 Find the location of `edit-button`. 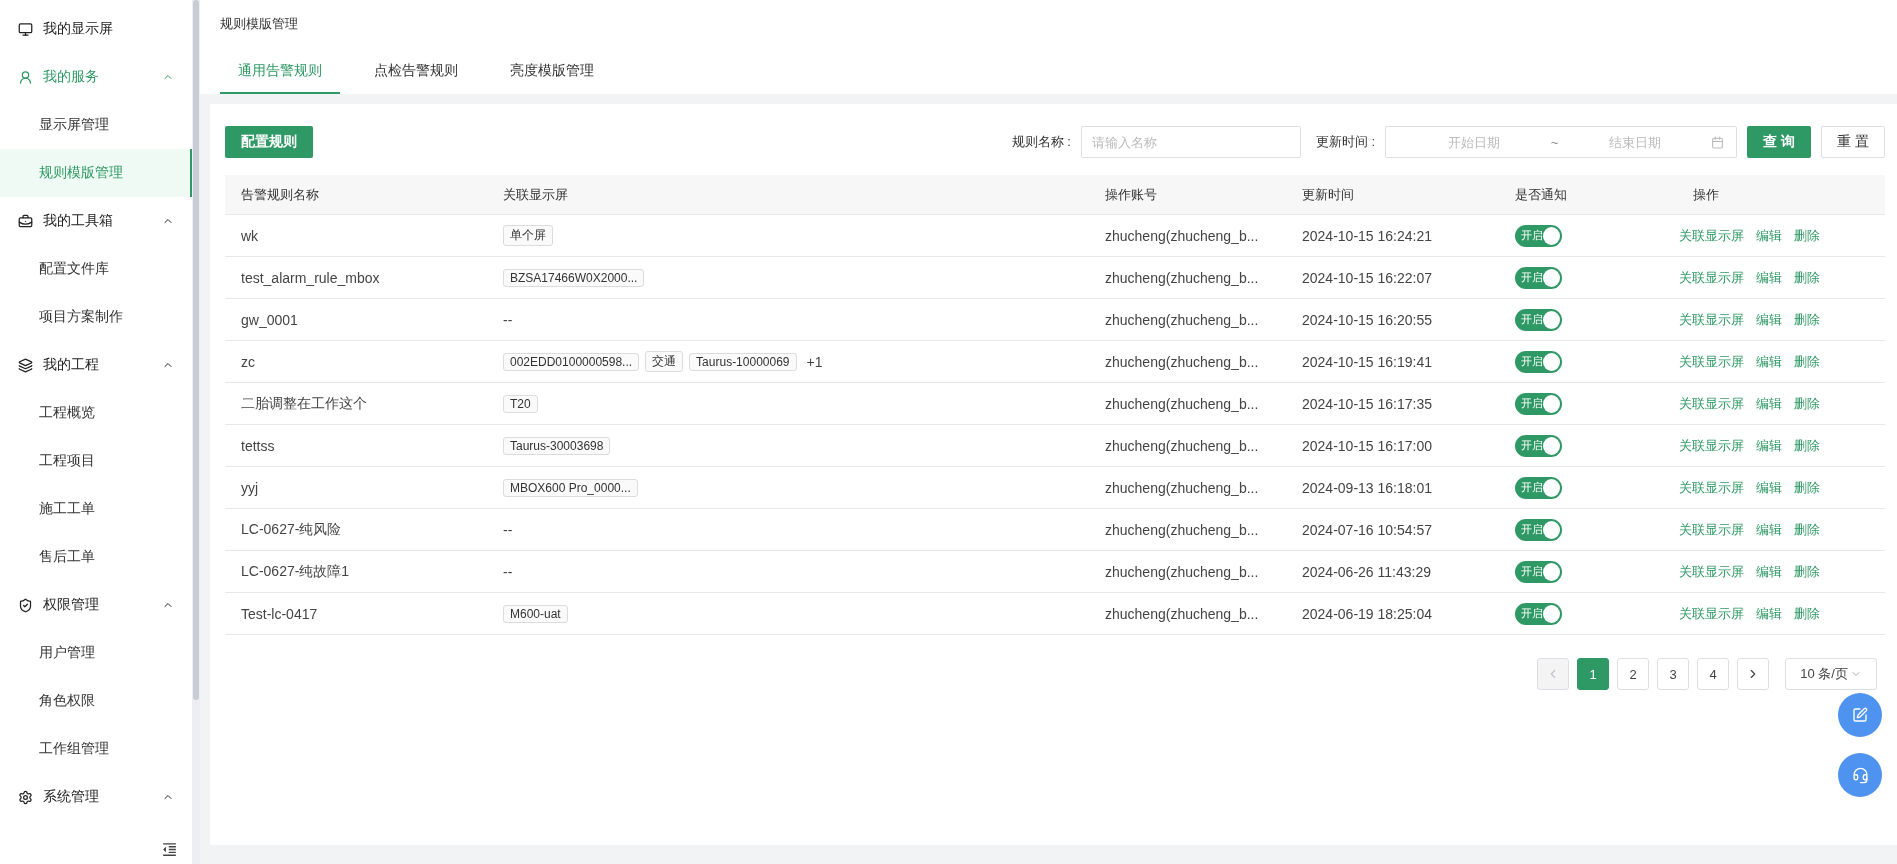

edit-button is located at coordinates (1860, 715).